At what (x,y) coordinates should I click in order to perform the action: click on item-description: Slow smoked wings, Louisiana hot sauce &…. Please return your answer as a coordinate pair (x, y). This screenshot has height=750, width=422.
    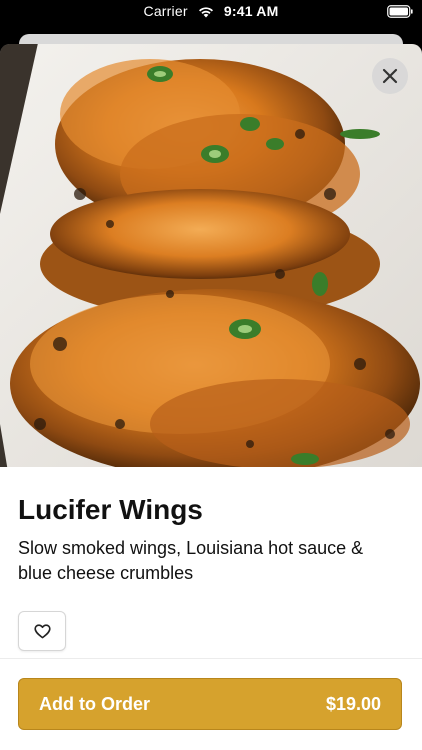
    Looking at the image, I should click on (191, 560).